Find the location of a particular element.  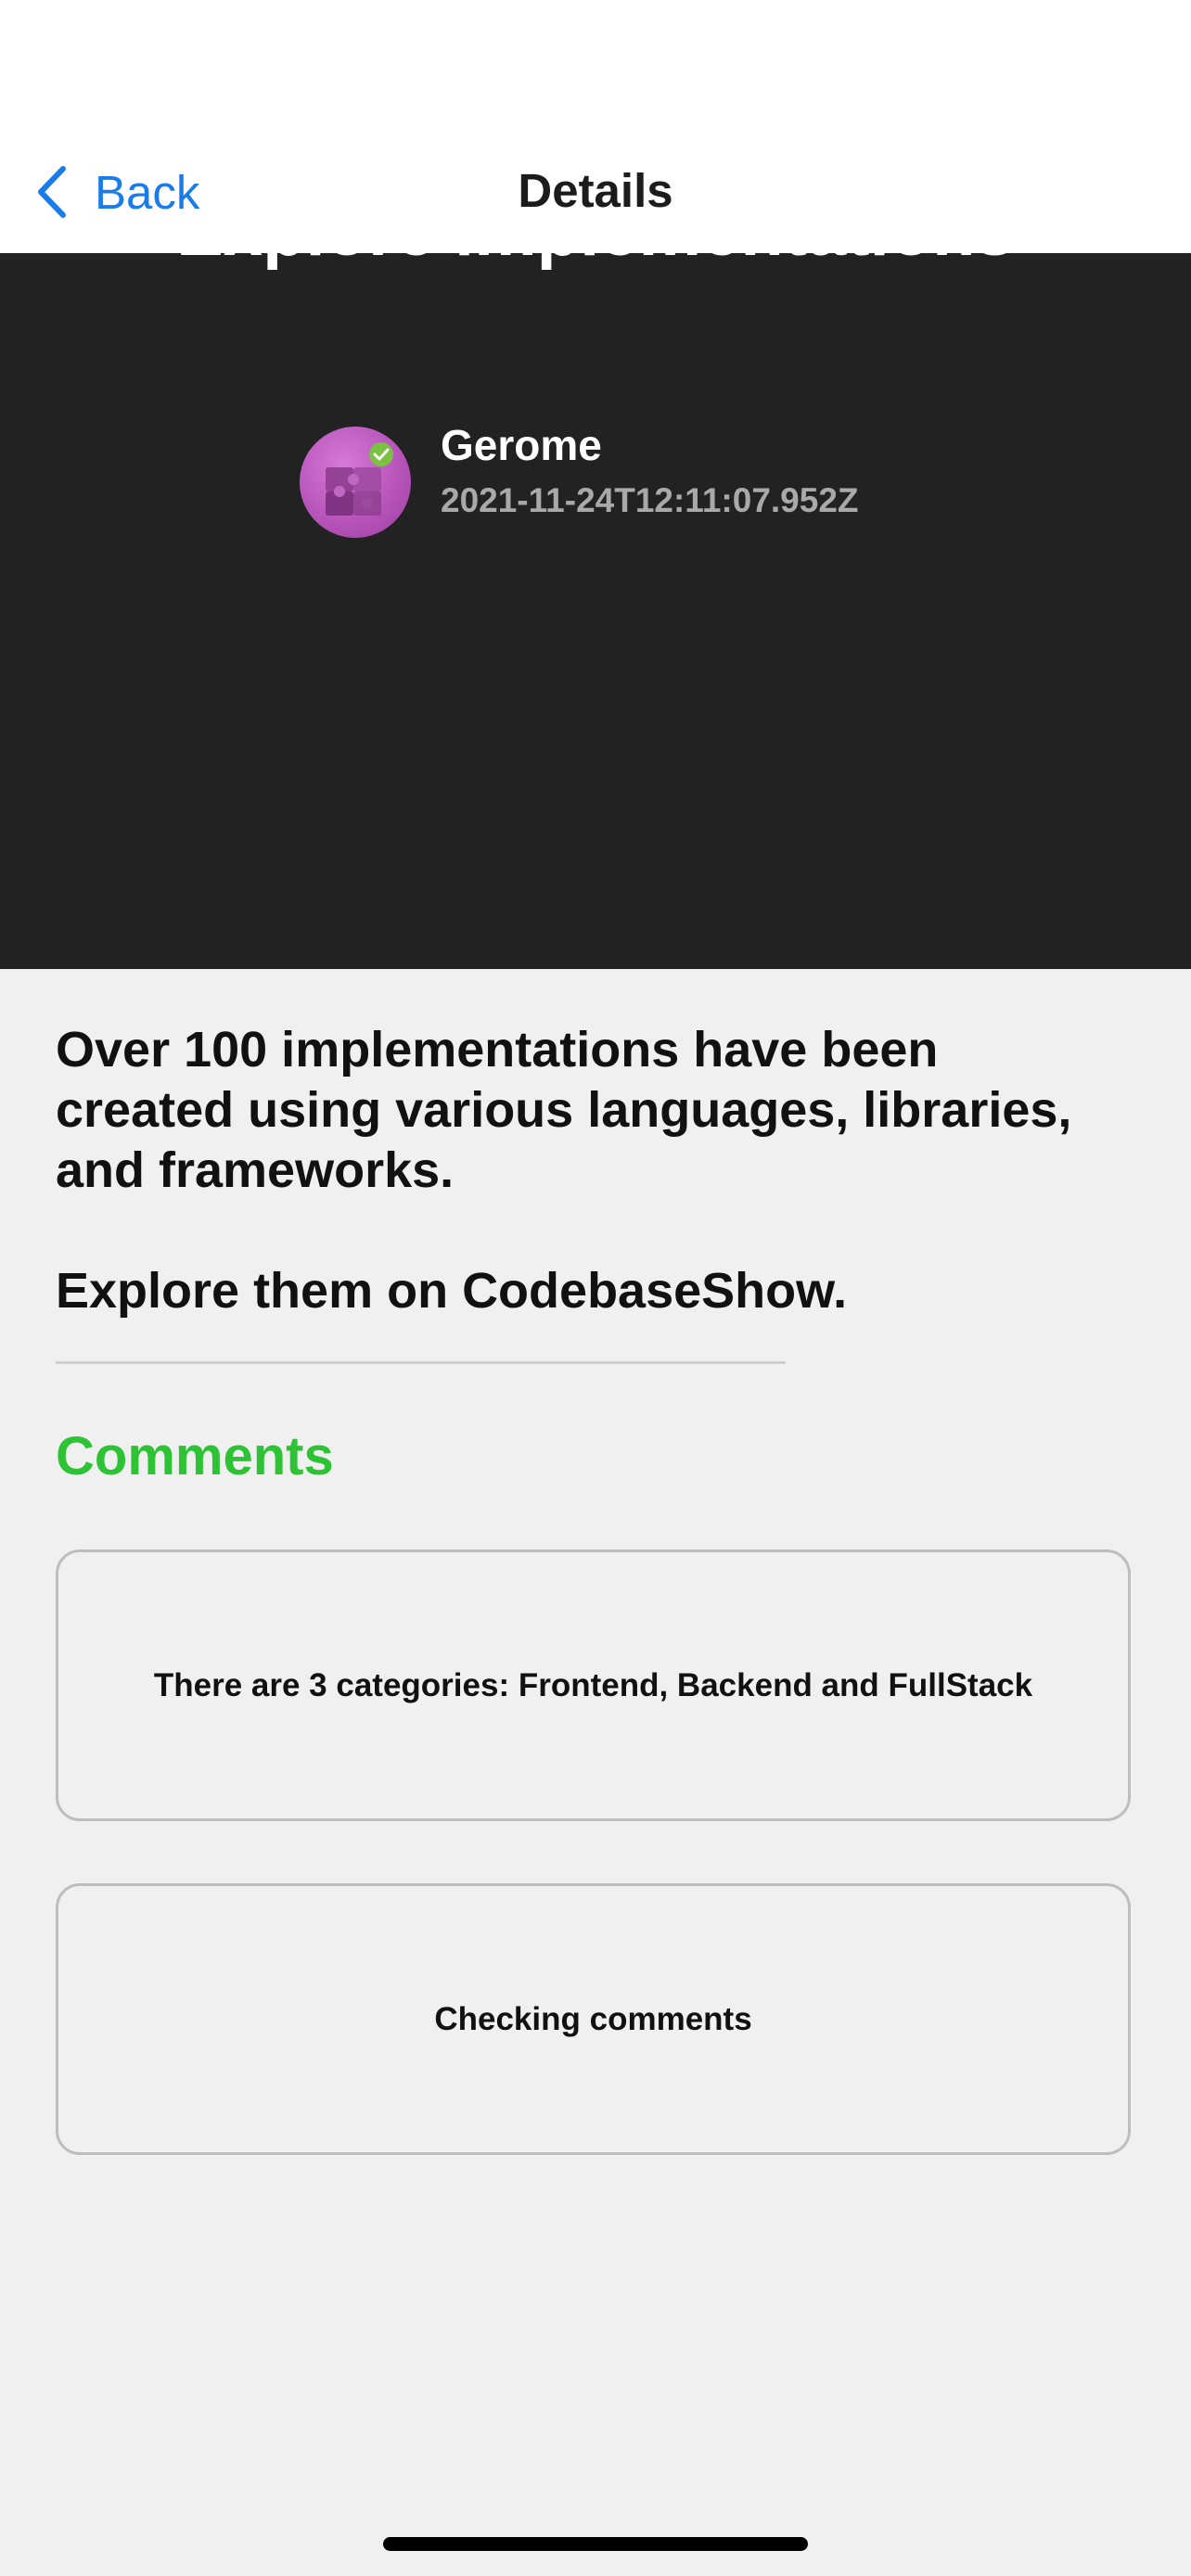

puzzle-icon is located at coordinates (360, 479).